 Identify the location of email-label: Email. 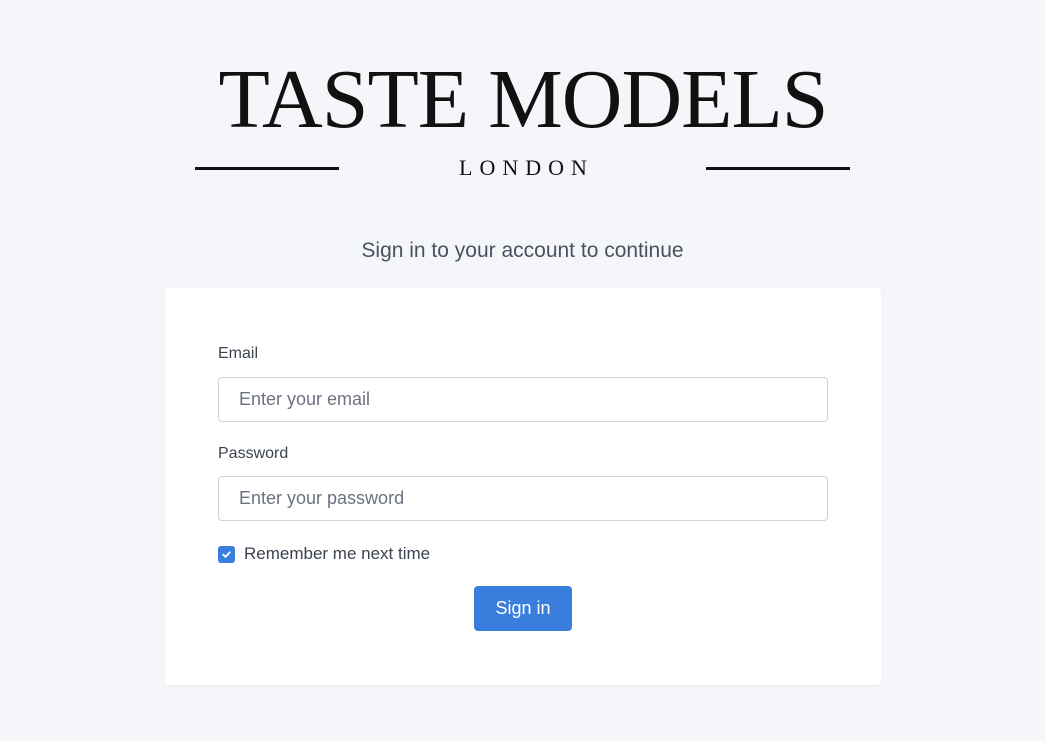
(238, 353).